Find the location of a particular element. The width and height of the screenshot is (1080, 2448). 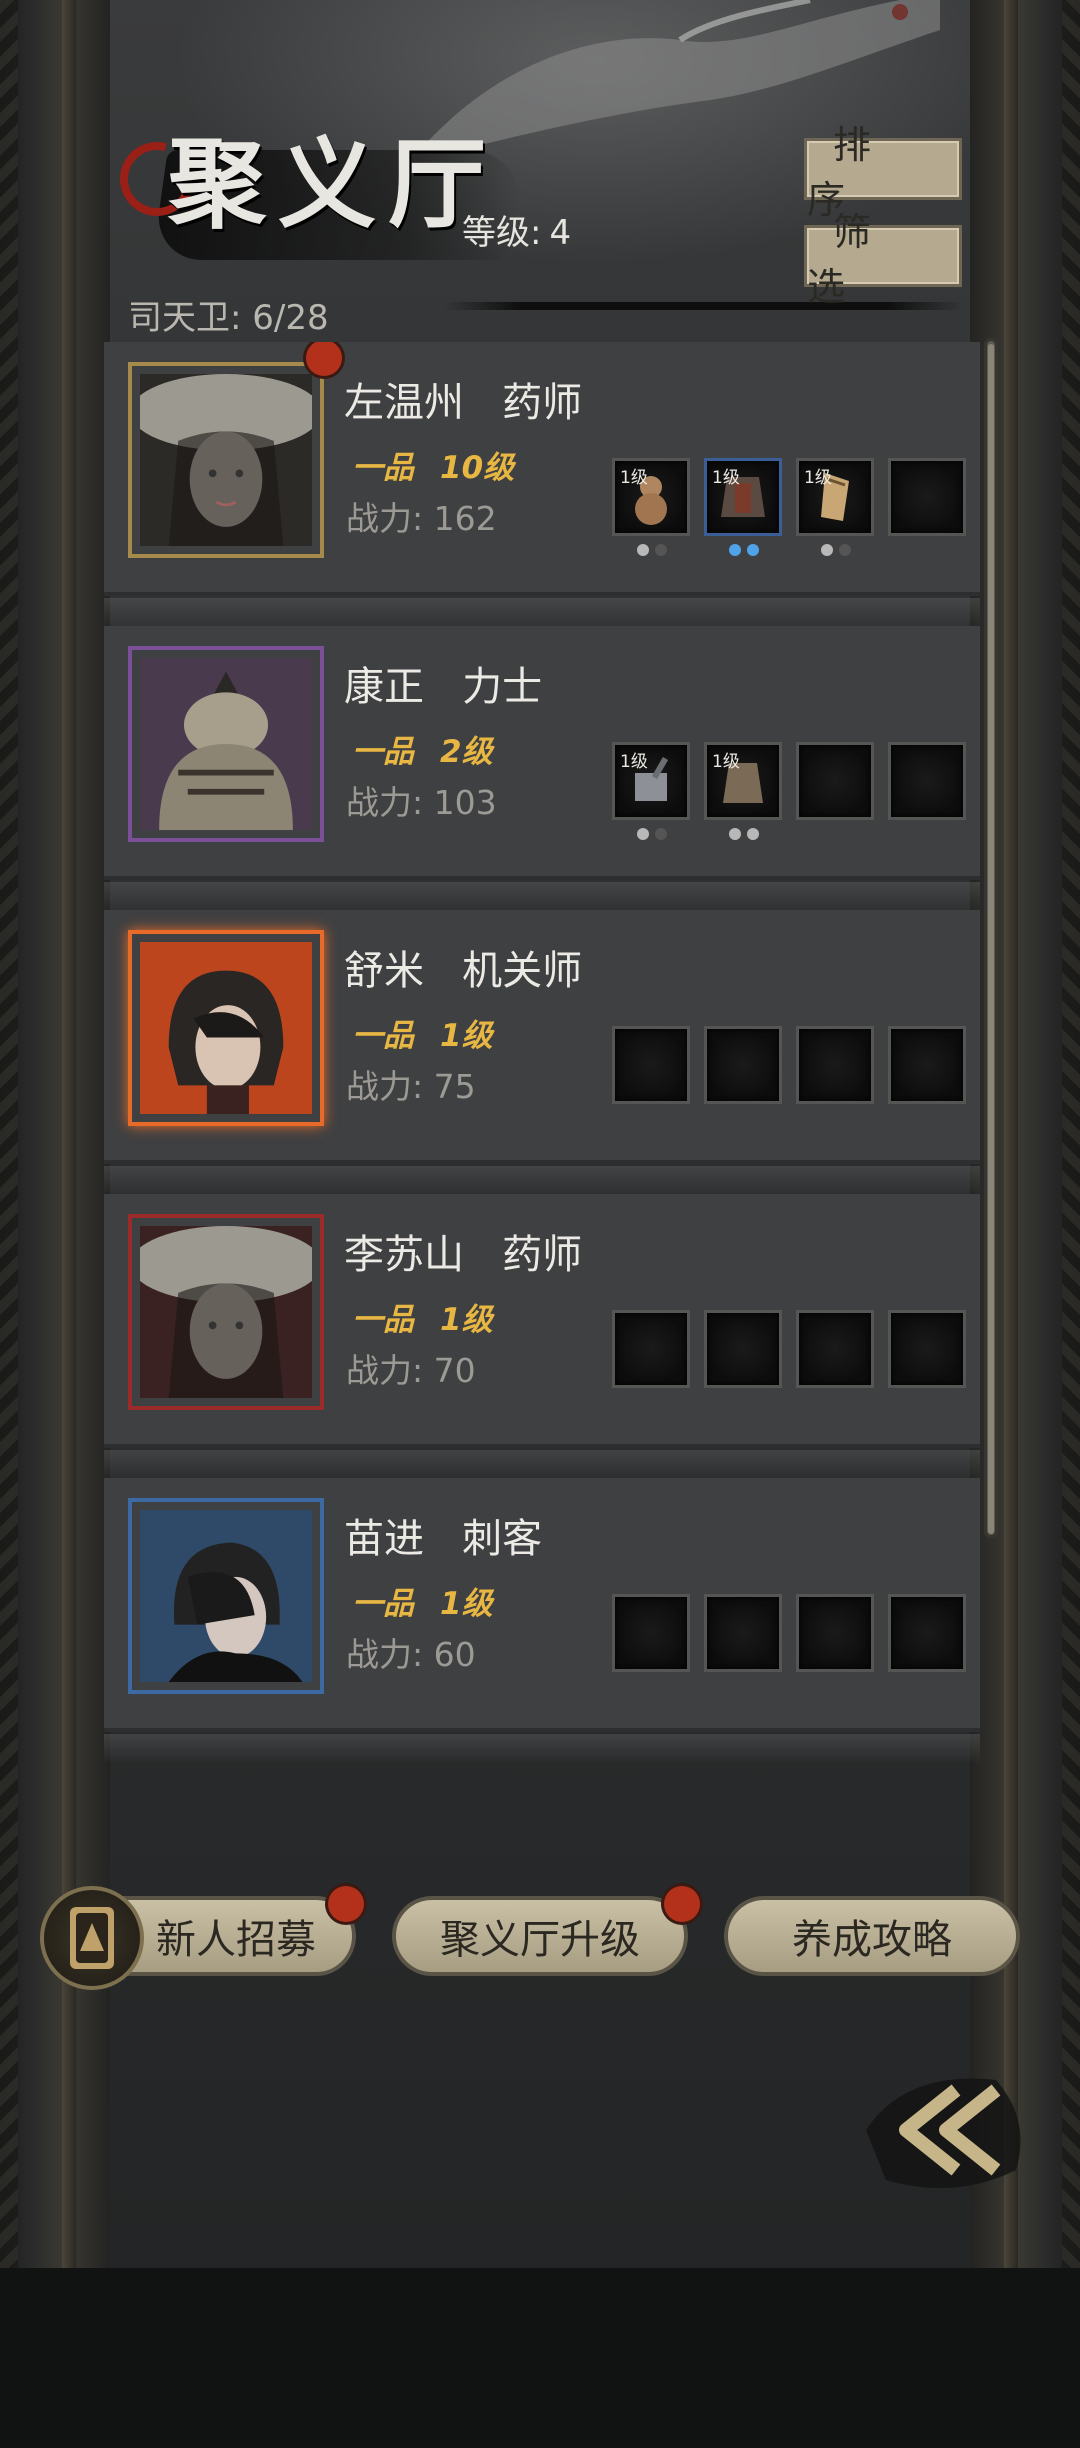

hero-name: 舒米 机关师 is located at coordinates (463, 971).